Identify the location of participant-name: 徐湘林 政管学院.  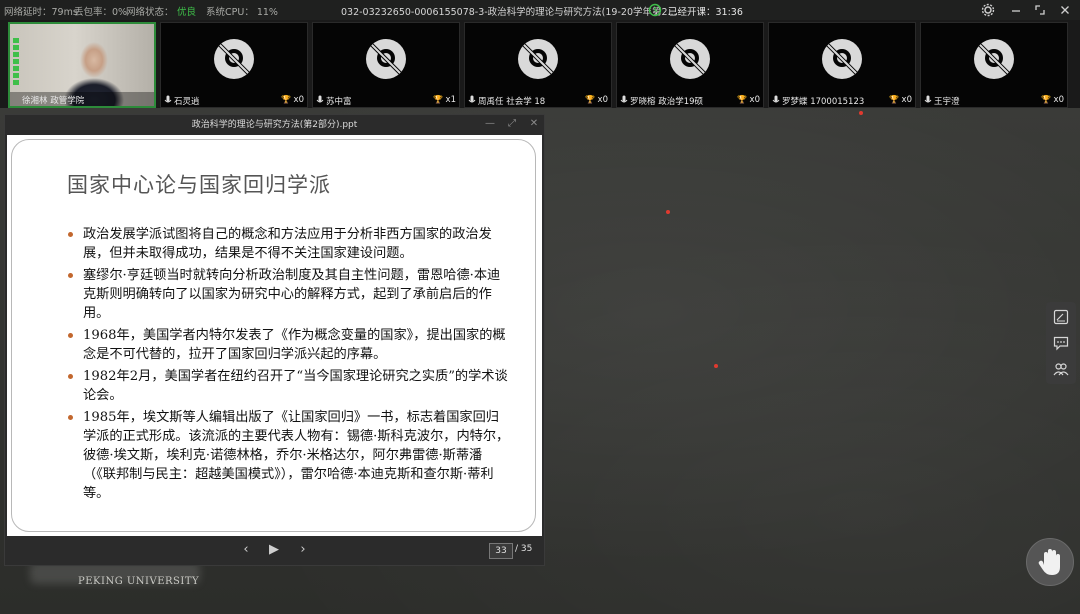
(53, 101).